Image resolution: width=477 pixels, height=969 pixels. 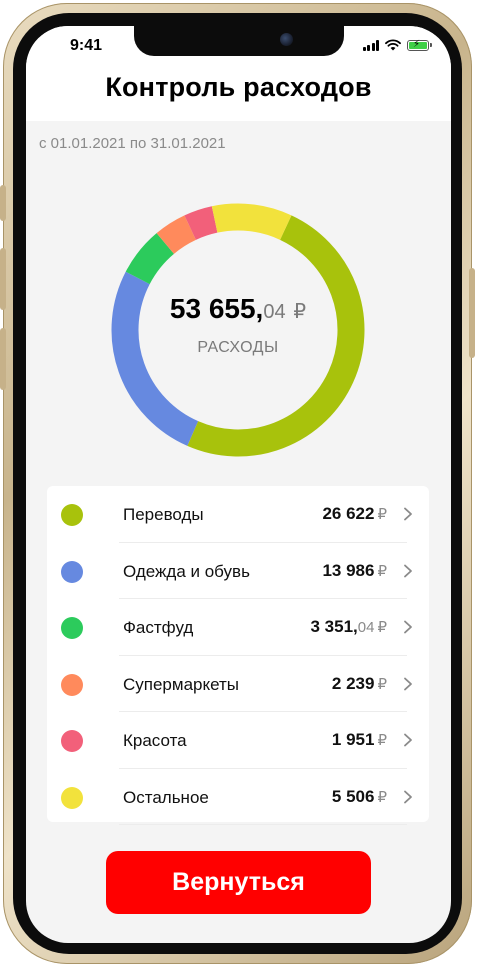 I want to click on battery-icon: ⚡, so click(x=419, y=44).